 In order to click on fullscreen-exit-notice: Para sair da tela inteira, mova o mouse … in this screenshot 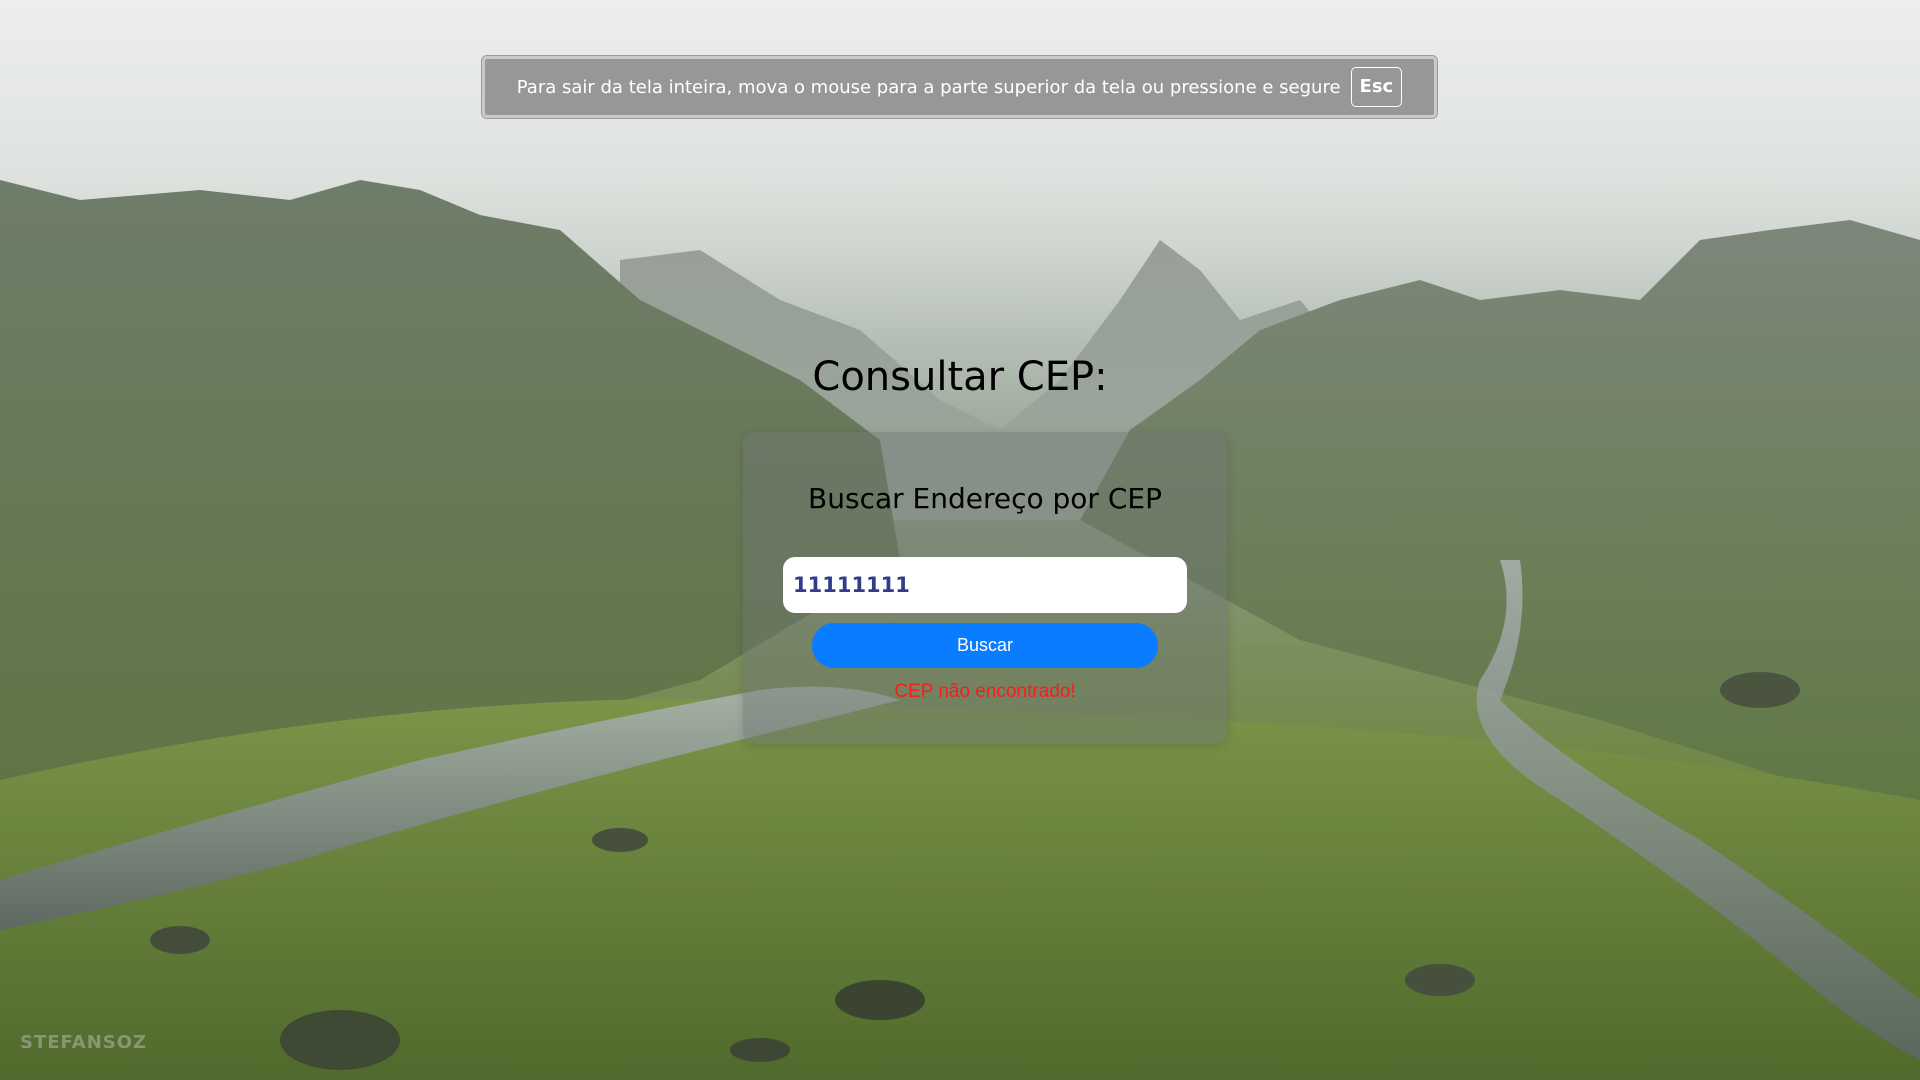, I will do `click(959, 87)`.